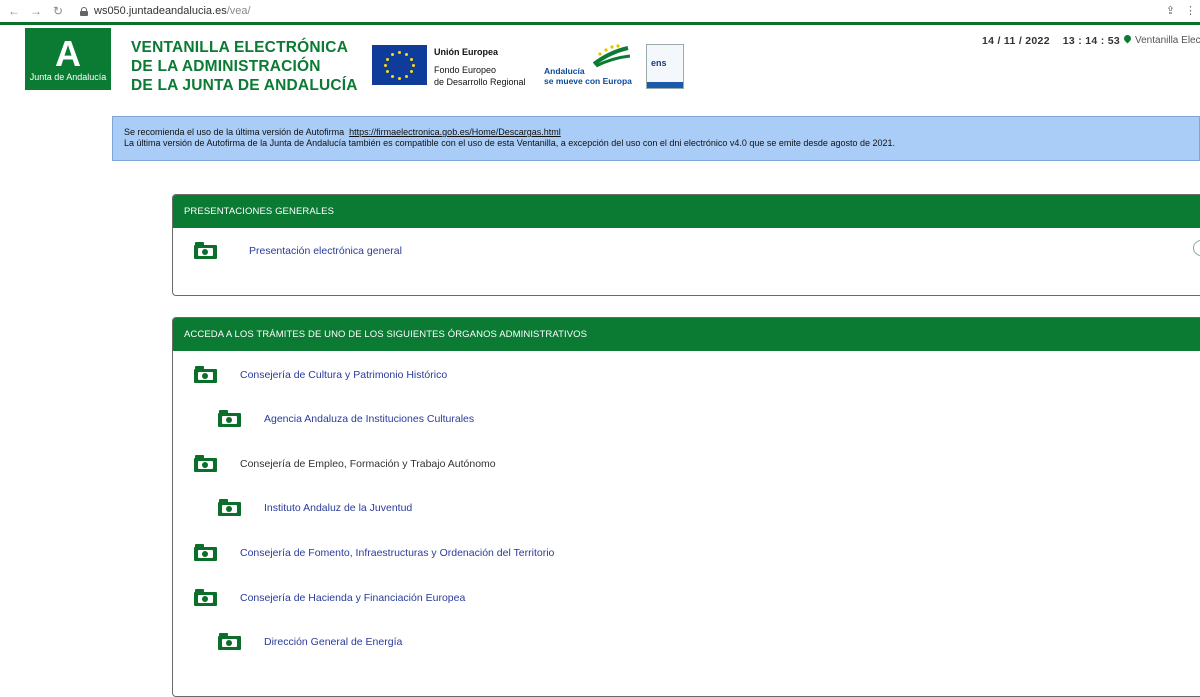 This screenshot has width=1200, height=697. I want to click on junta-andalucia-logo: A Junta de Andalucía, so click(68, 59).